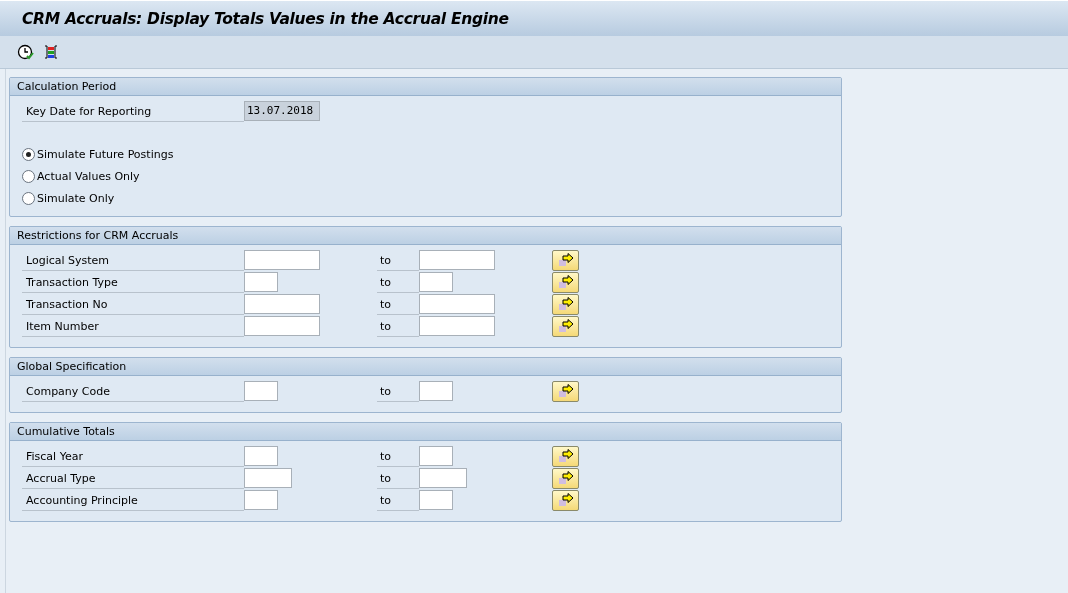 The image size is (1068, 593). Describe the element at coordinates (282, 111) in the screenshot. I see `date-field: 13.07.2018` at that location.